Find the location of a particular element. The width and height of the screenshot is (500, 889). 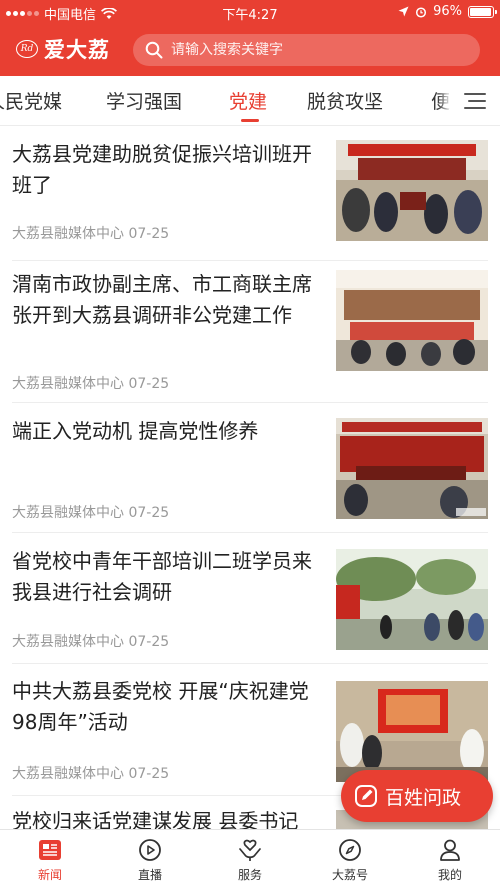

news-title: 渭南市政协副主席、市工商联主席张开到大荔县调研非公党建工作 is located at coordinates (162, 299).